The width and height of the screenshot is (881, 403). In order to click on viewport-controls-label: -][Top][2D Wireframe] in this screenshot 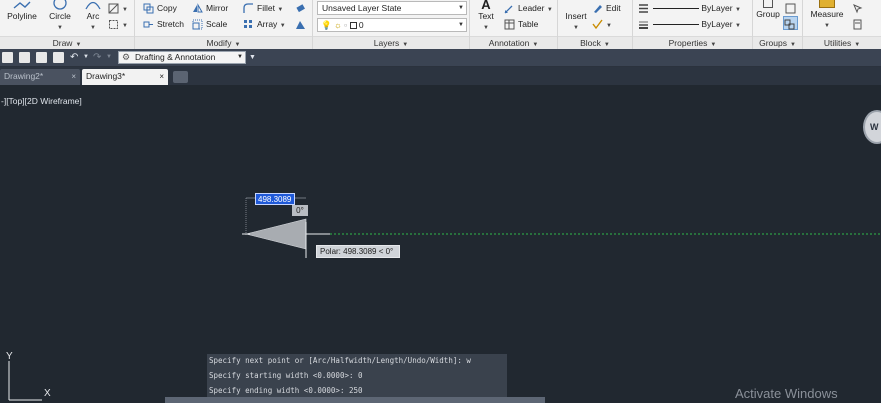, I will do `click(41, 101)`.